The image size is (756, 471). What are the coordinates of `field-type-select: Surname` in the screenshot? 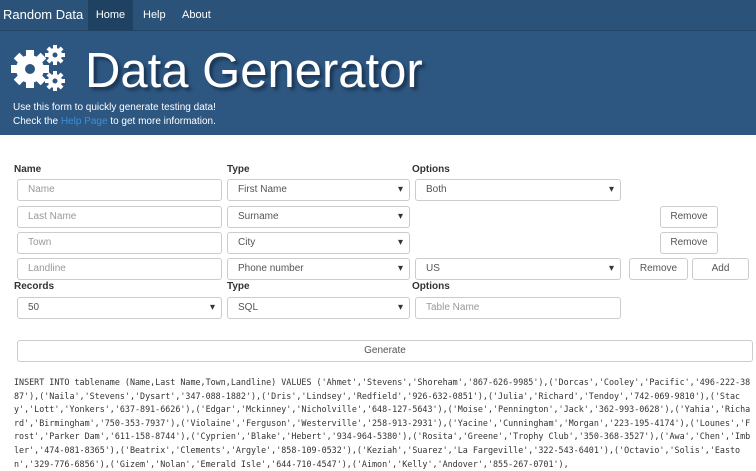 It's located at (318, 217).